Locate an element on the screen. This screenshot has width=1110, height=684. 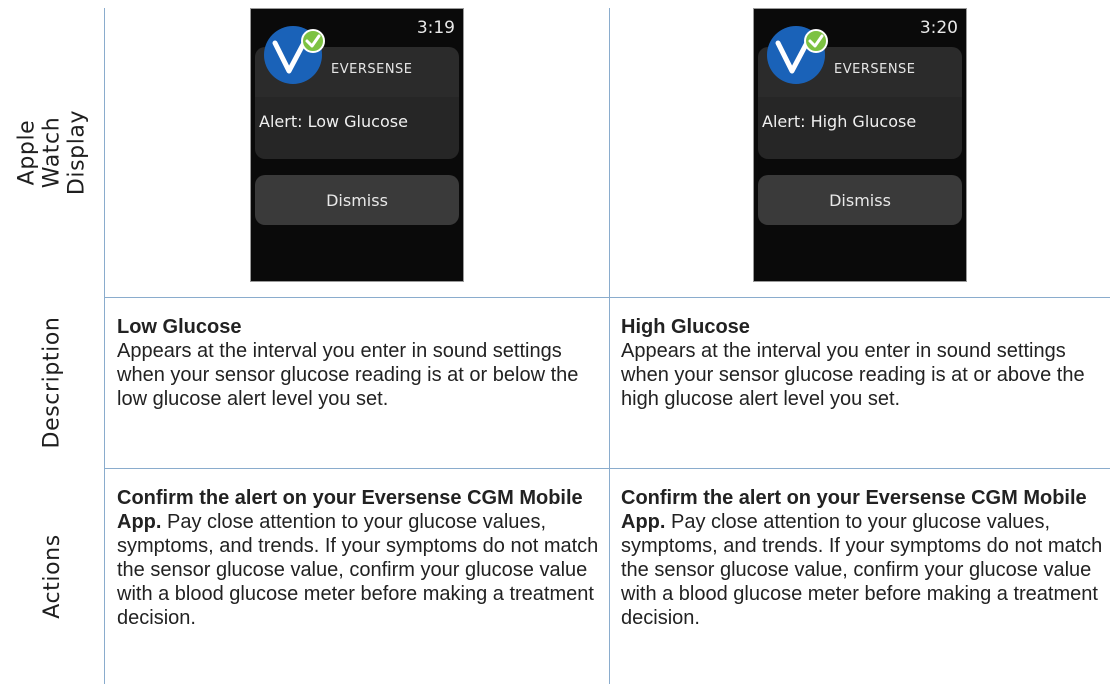
row-label-watch-text: Apple Watch Display is located at coordinates (52, 152).